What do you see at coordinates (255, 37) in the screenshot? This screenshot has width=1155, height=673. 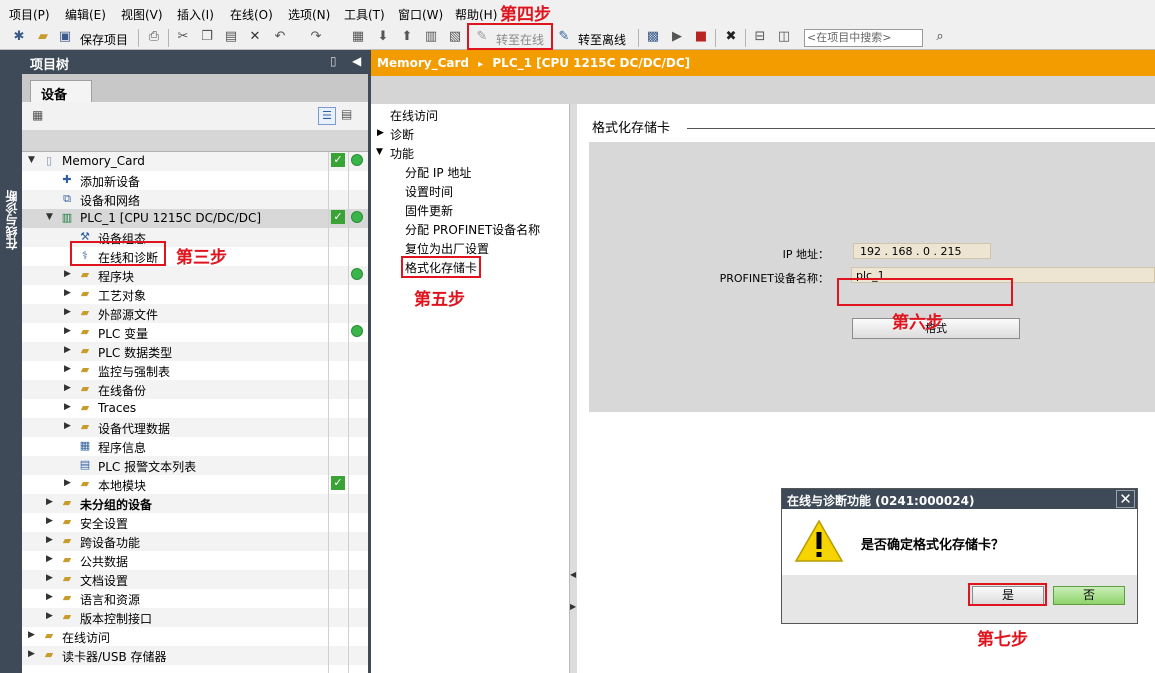 I see `delete-icon: ✕` at bounding box center [255, 37].